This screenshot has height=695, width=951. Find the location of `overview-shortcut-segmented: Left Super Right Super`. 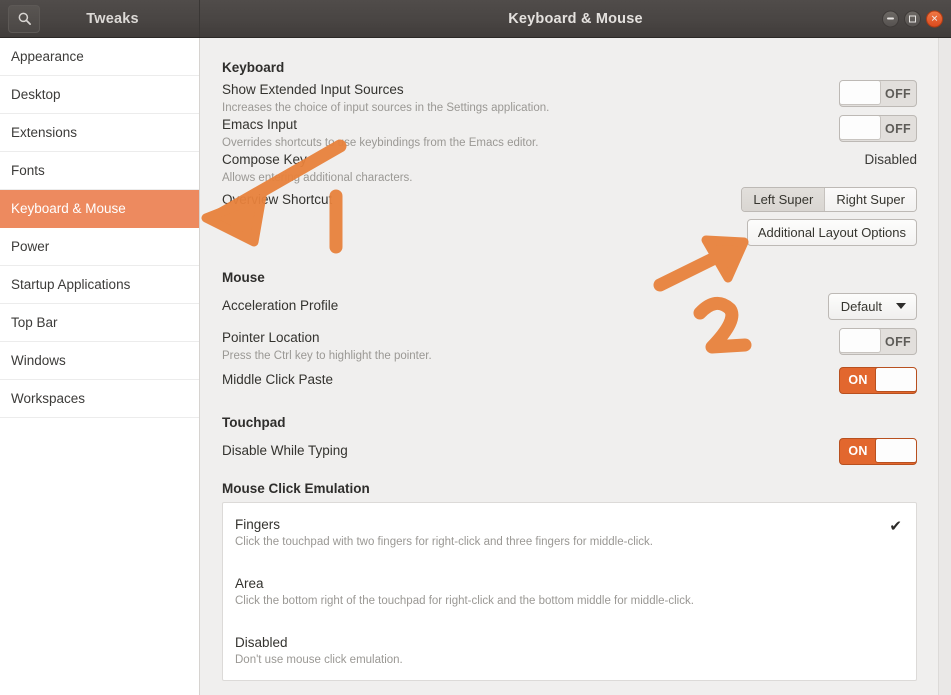

overview-shortcut-segmented: Left Super Right Super is located at coordinates (829, 199).